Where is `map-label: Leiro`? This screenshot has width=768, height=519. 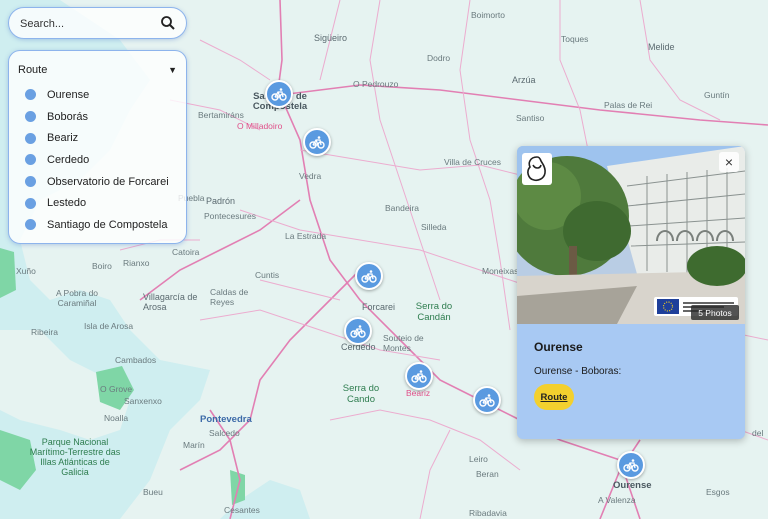 map-label: Leiro is located at coordinates (478, 459).